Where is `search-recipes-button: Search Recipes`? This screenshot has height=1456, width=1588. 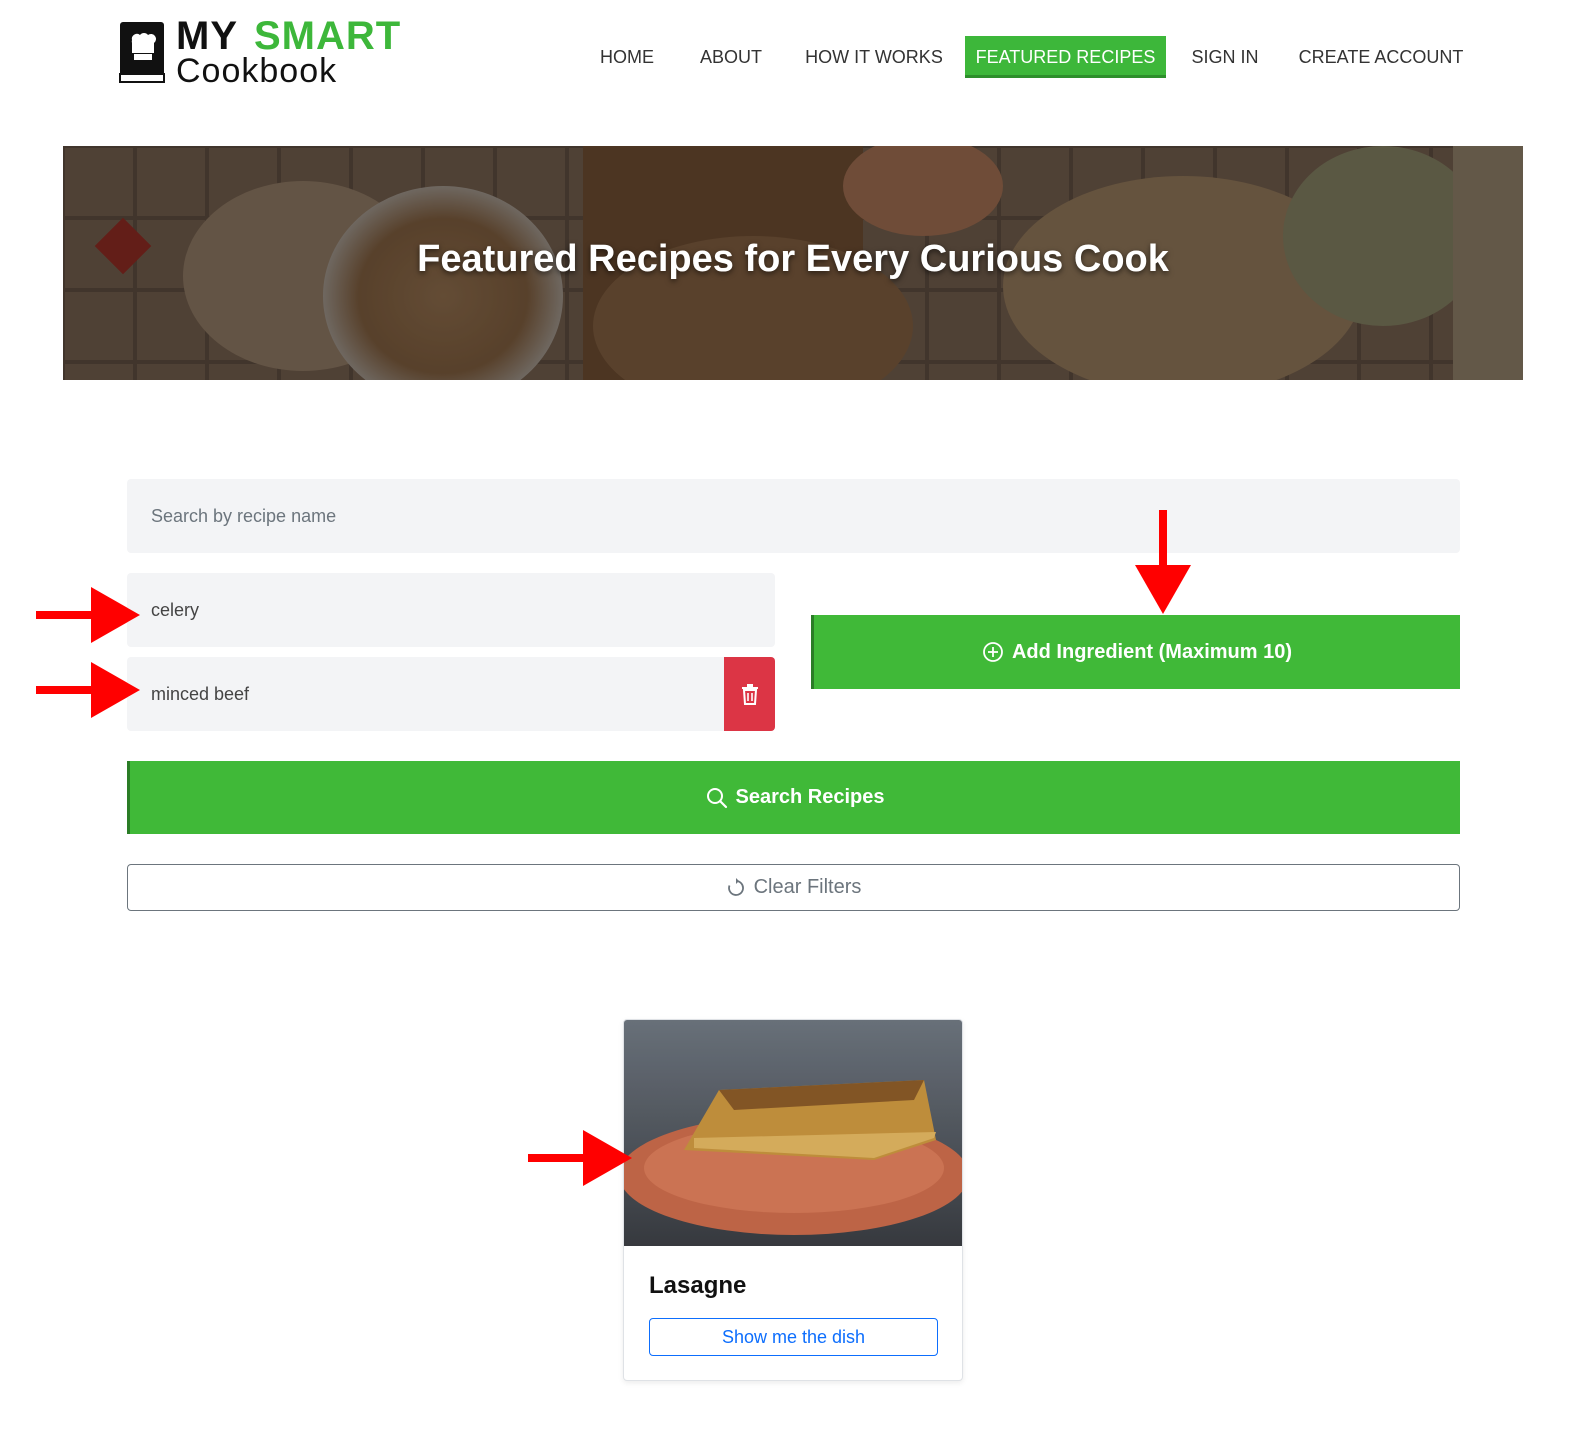 search-recipes-button: Search Recipes is located at coordinates (793, 797).